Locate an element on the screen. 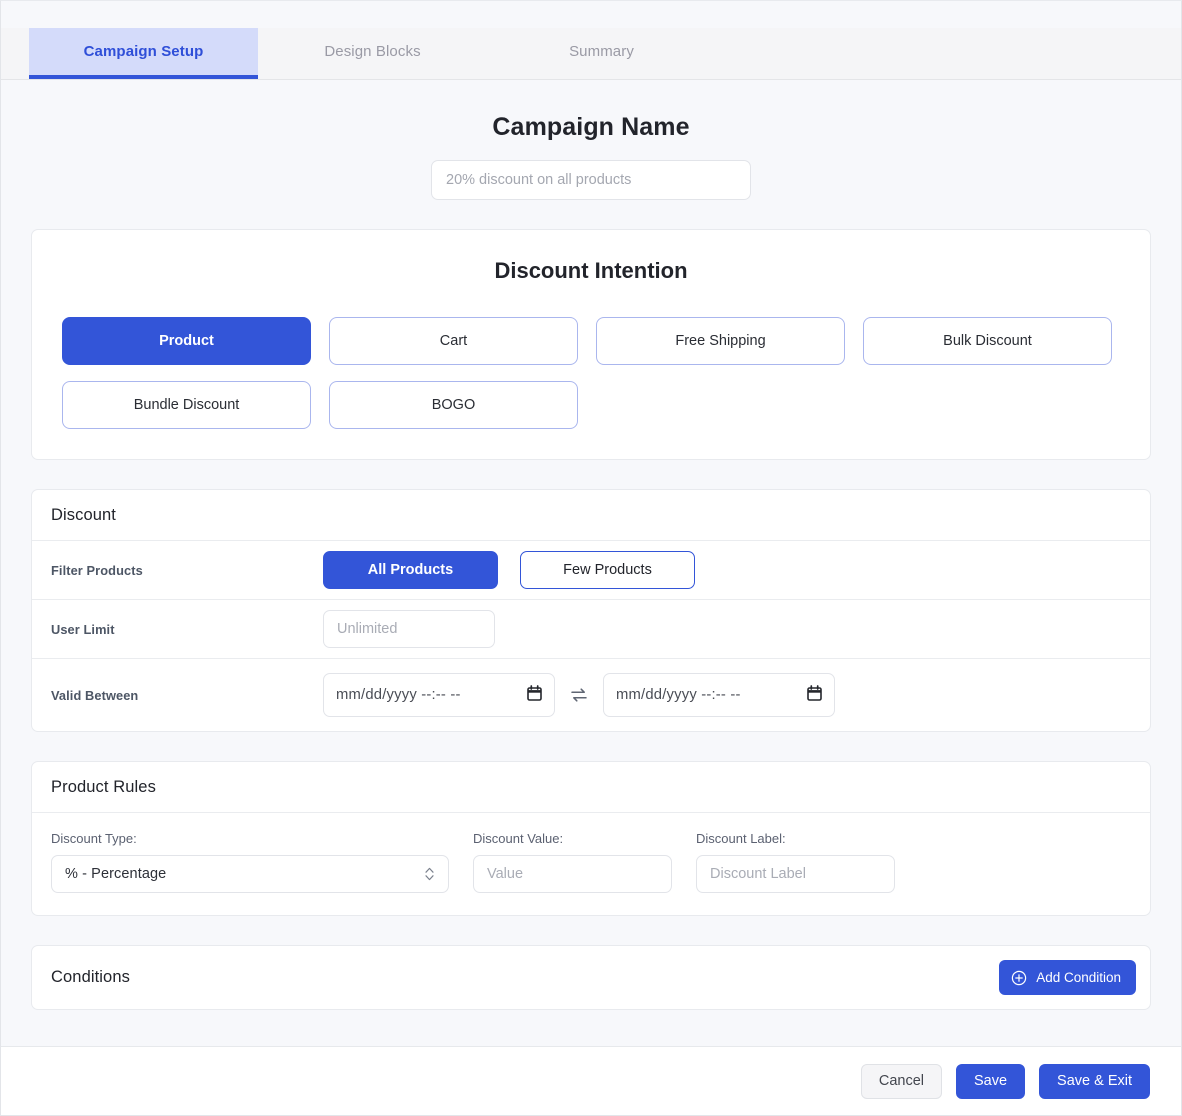  intention-option-label: Product is located at coordinates (186, 341).